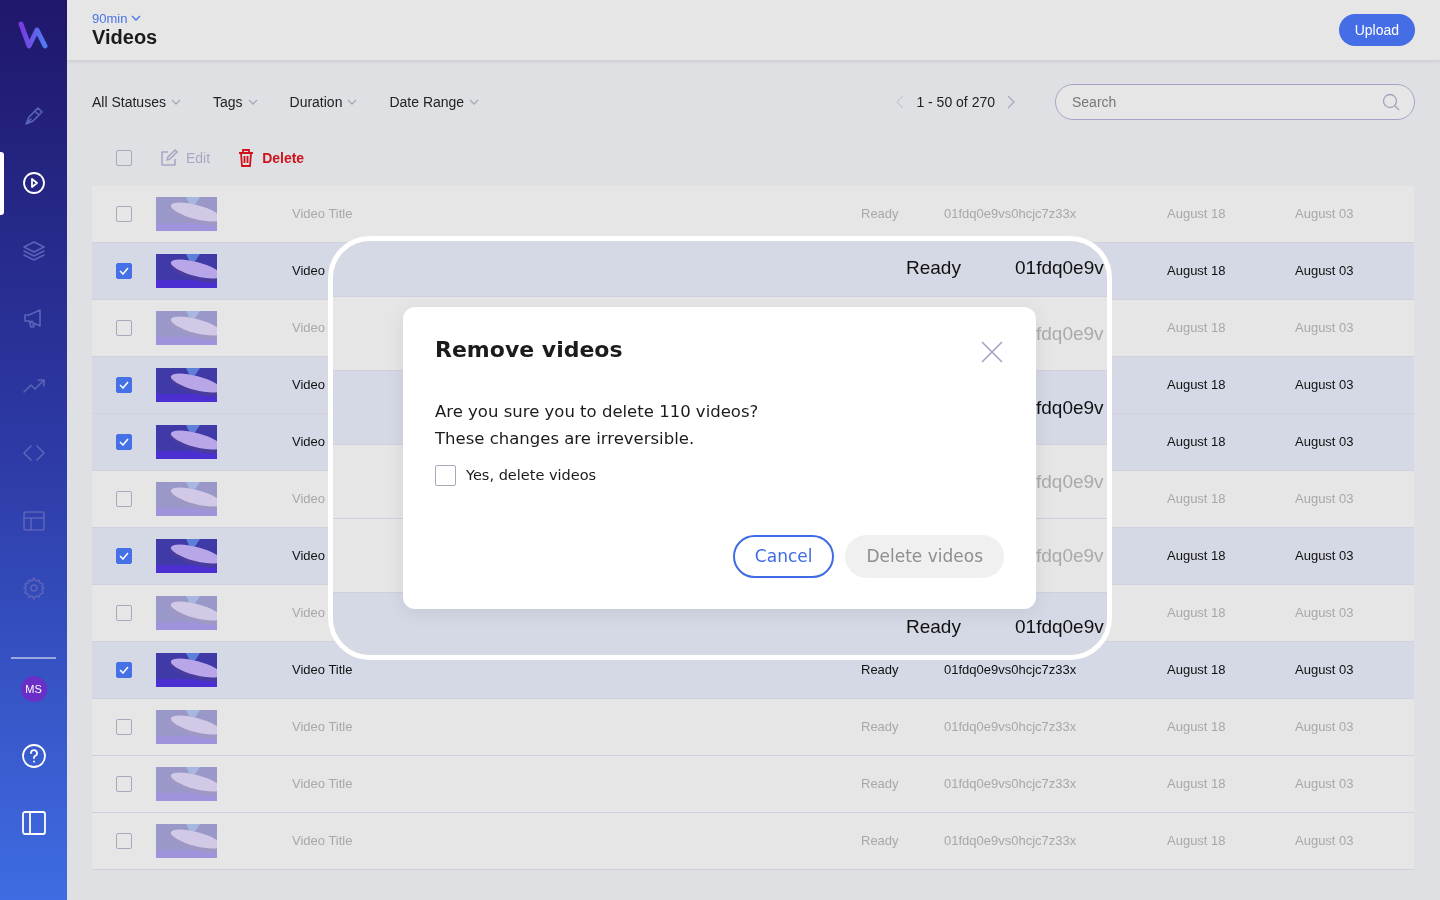 The height and width of the screenshot is (900, 1440). What do you see at coordinates (1376, 30) in the screenshot?
I see `upload-button: Upload` at bounding box center [1376, 30].